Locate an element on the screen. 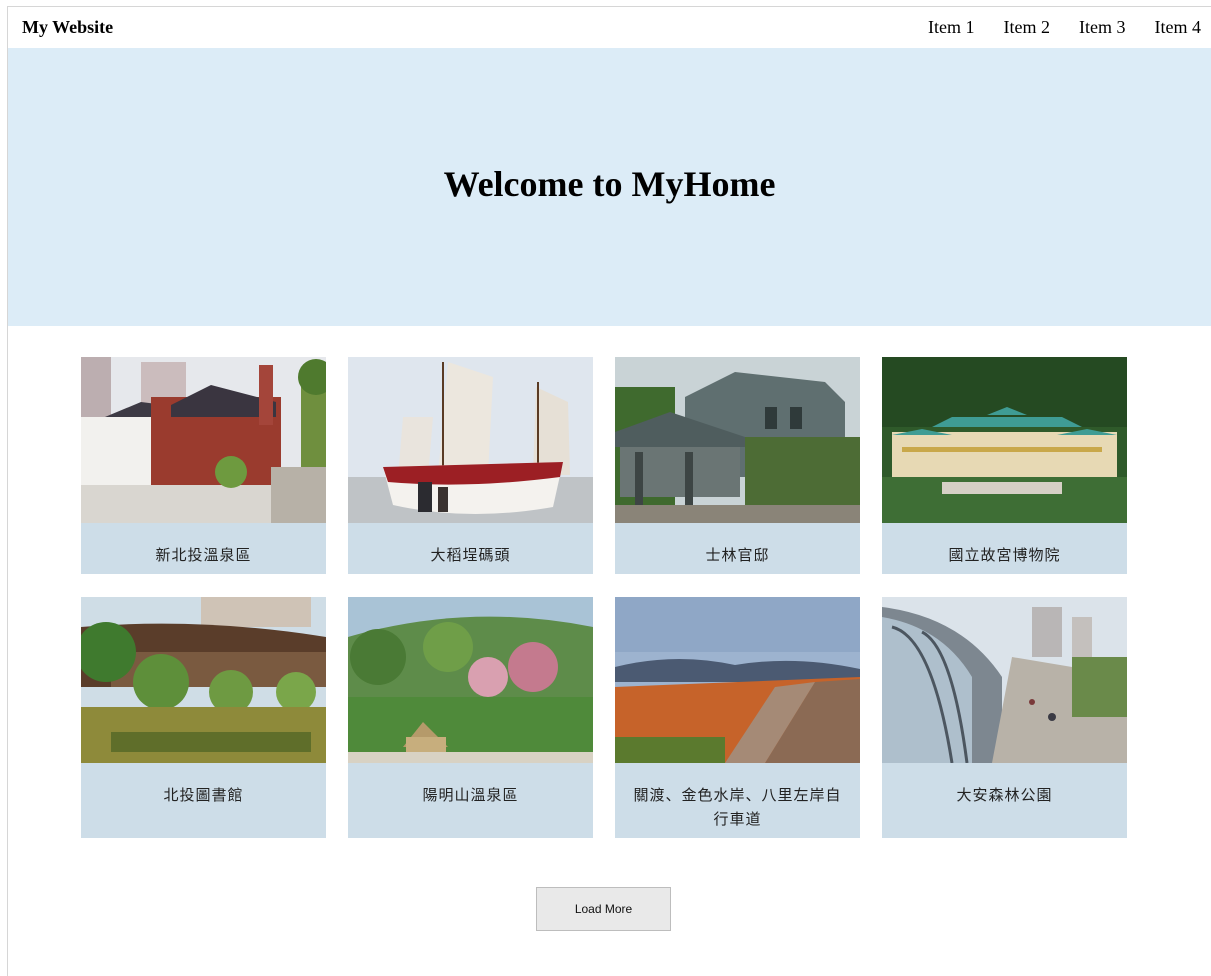 The width and height of the screenshot is (1211, 976). nav-item-3: Item 3 is located at coordinates (1102, 27).